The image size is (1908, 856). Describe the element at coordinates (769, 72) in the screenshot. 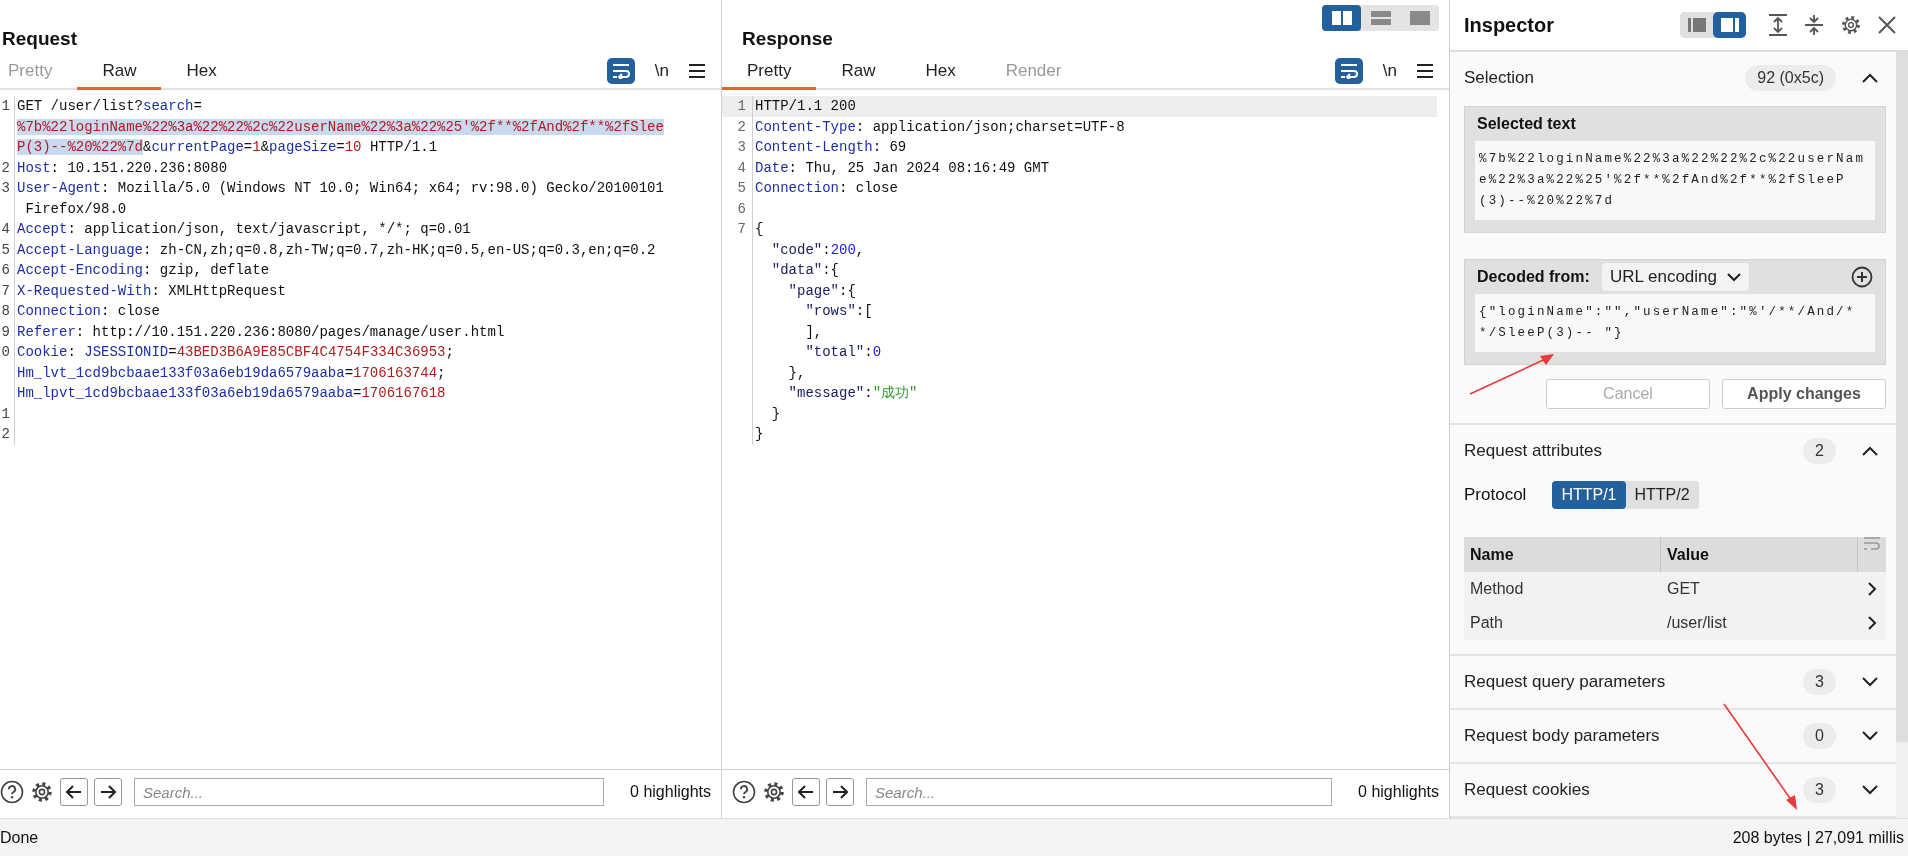

I see `view-tab: Pretty` at that location.